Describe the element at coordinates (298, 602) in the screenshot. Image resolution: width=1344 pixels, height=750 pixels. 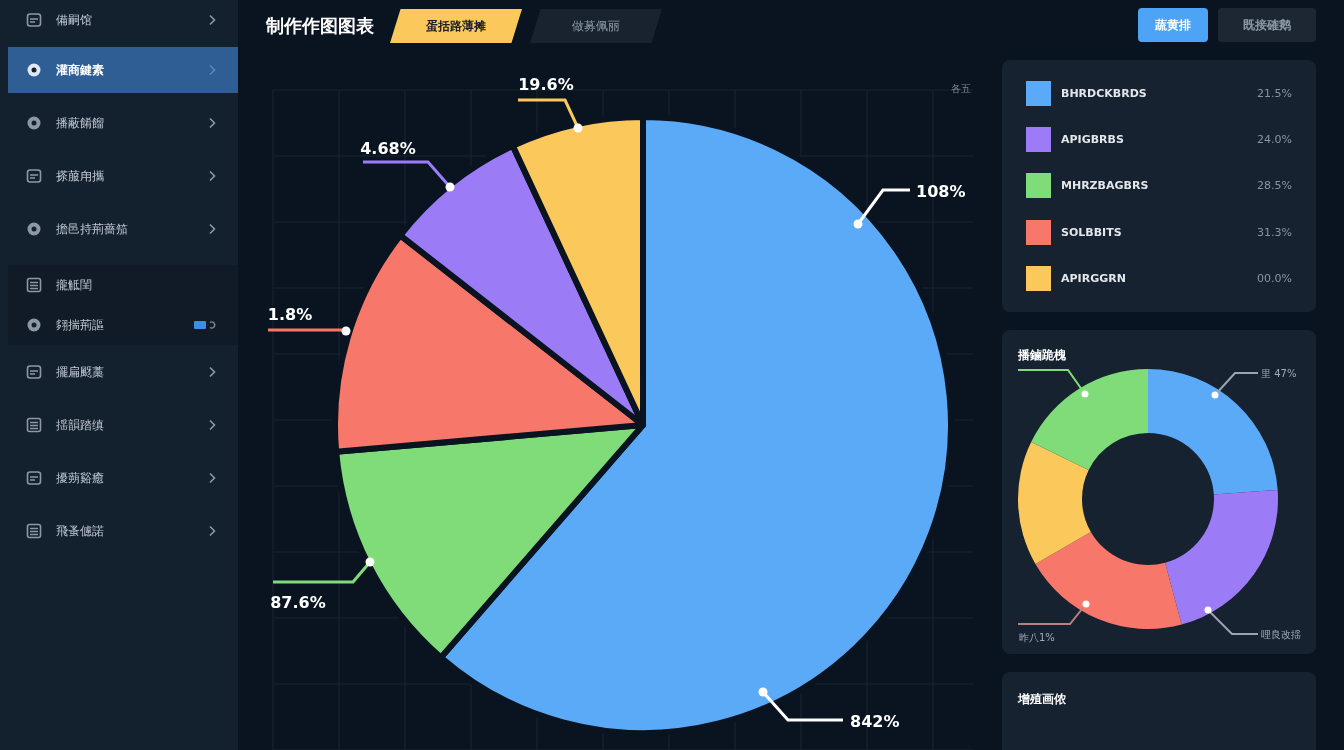
I see `percent-label: 87.6%` at that location.